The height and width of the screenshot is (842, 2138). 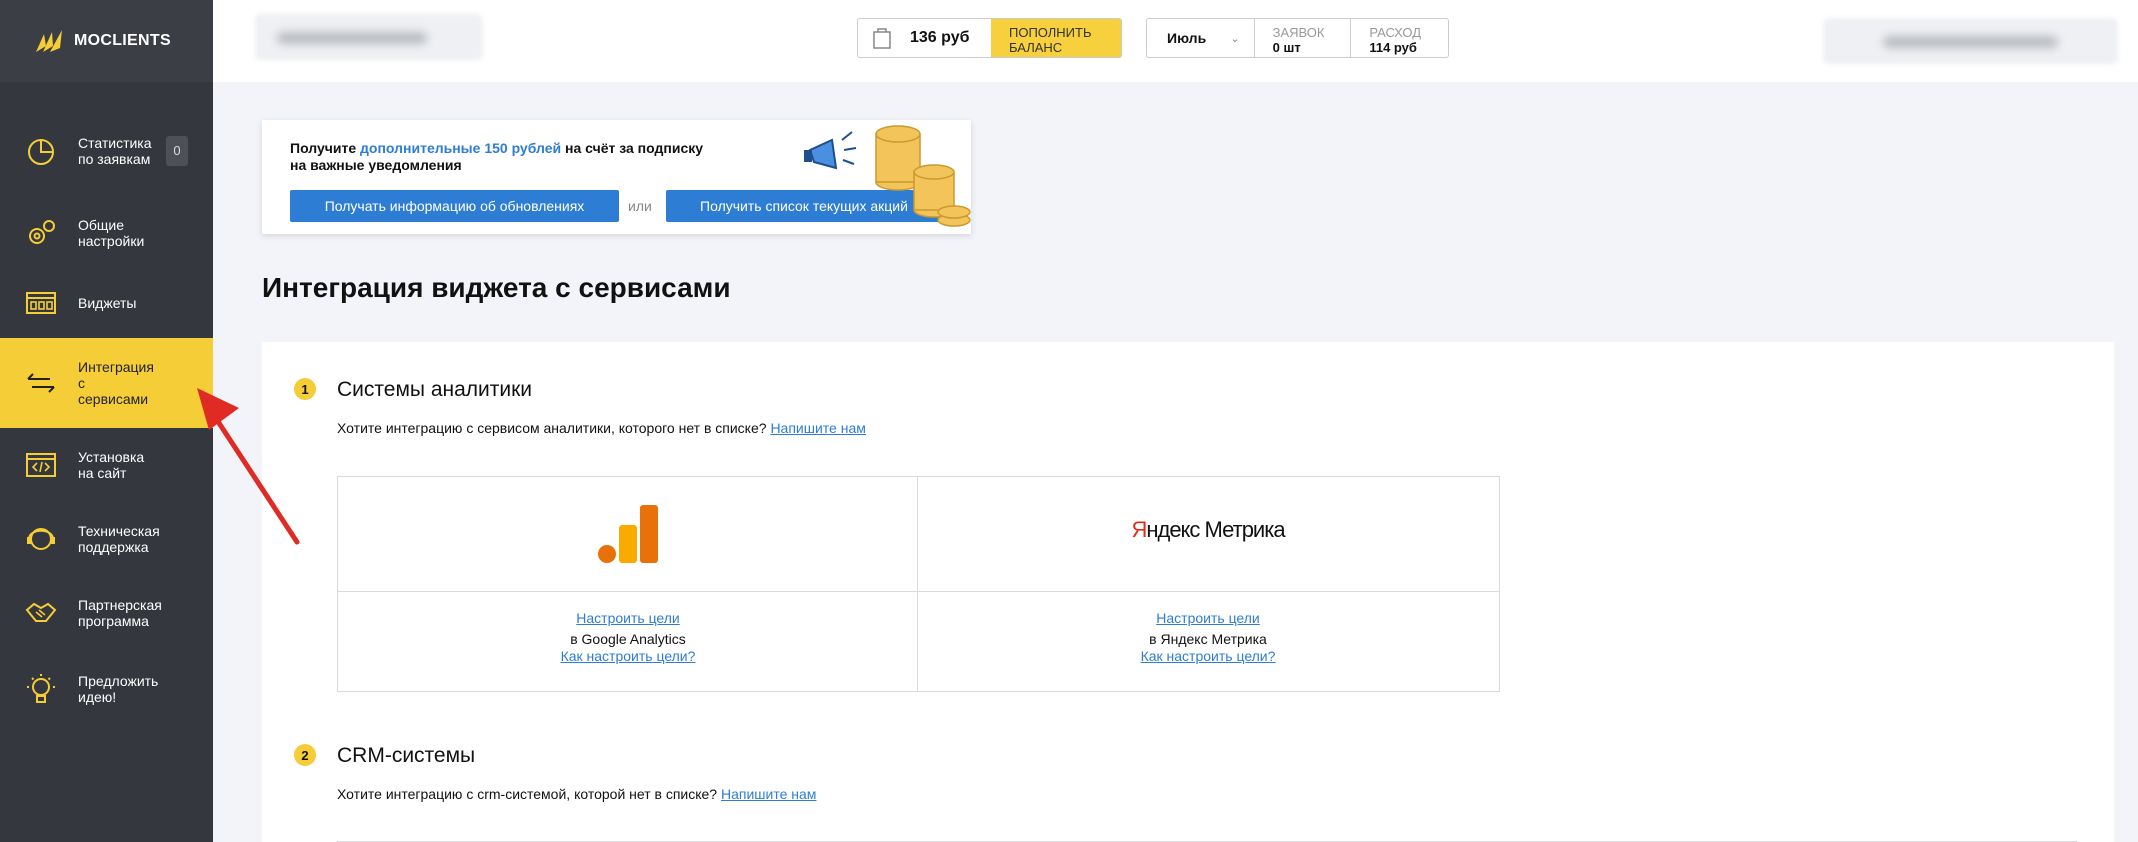 I want to click on sidebar-item-support: Техническая поддержка, so click(x=106, y=539).